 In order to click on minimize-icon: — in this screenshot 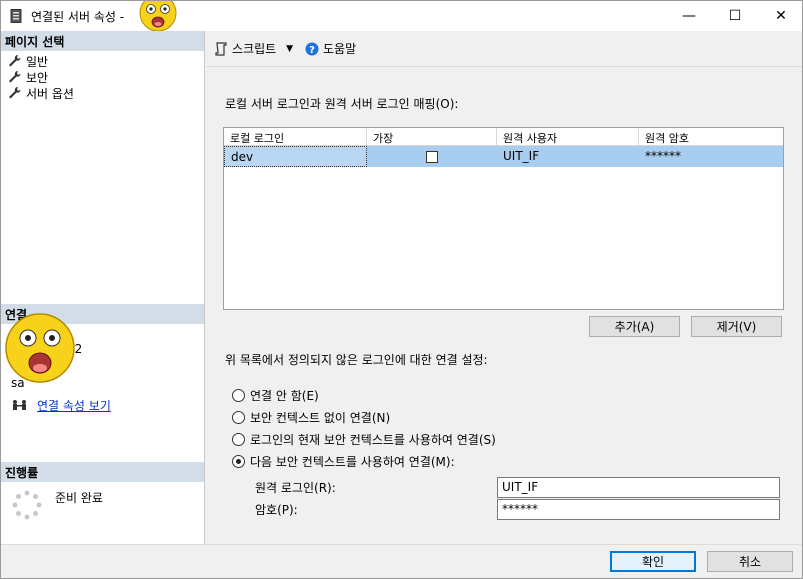, I will do `click(689, 16)`.